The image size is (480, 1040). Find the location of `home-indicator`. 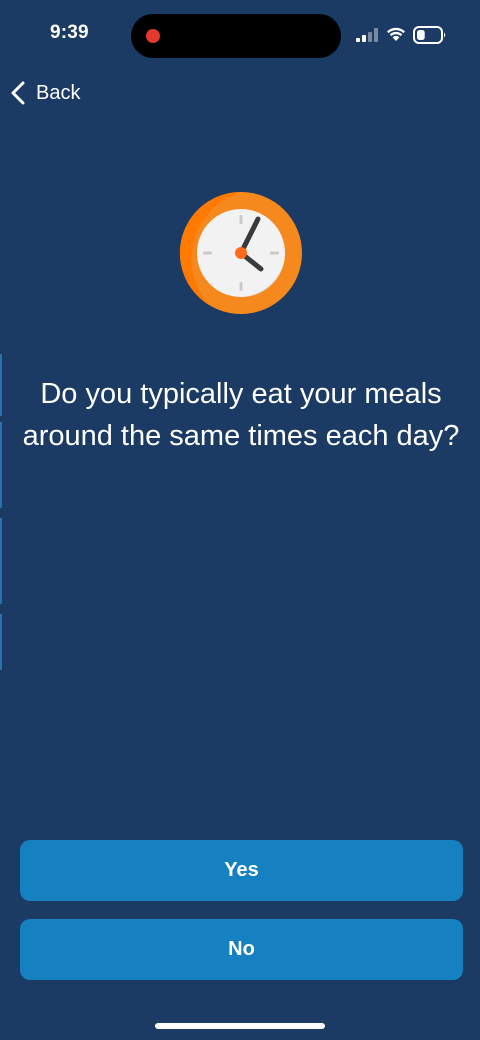

home-indicator is located at coordinates (240, 1026).